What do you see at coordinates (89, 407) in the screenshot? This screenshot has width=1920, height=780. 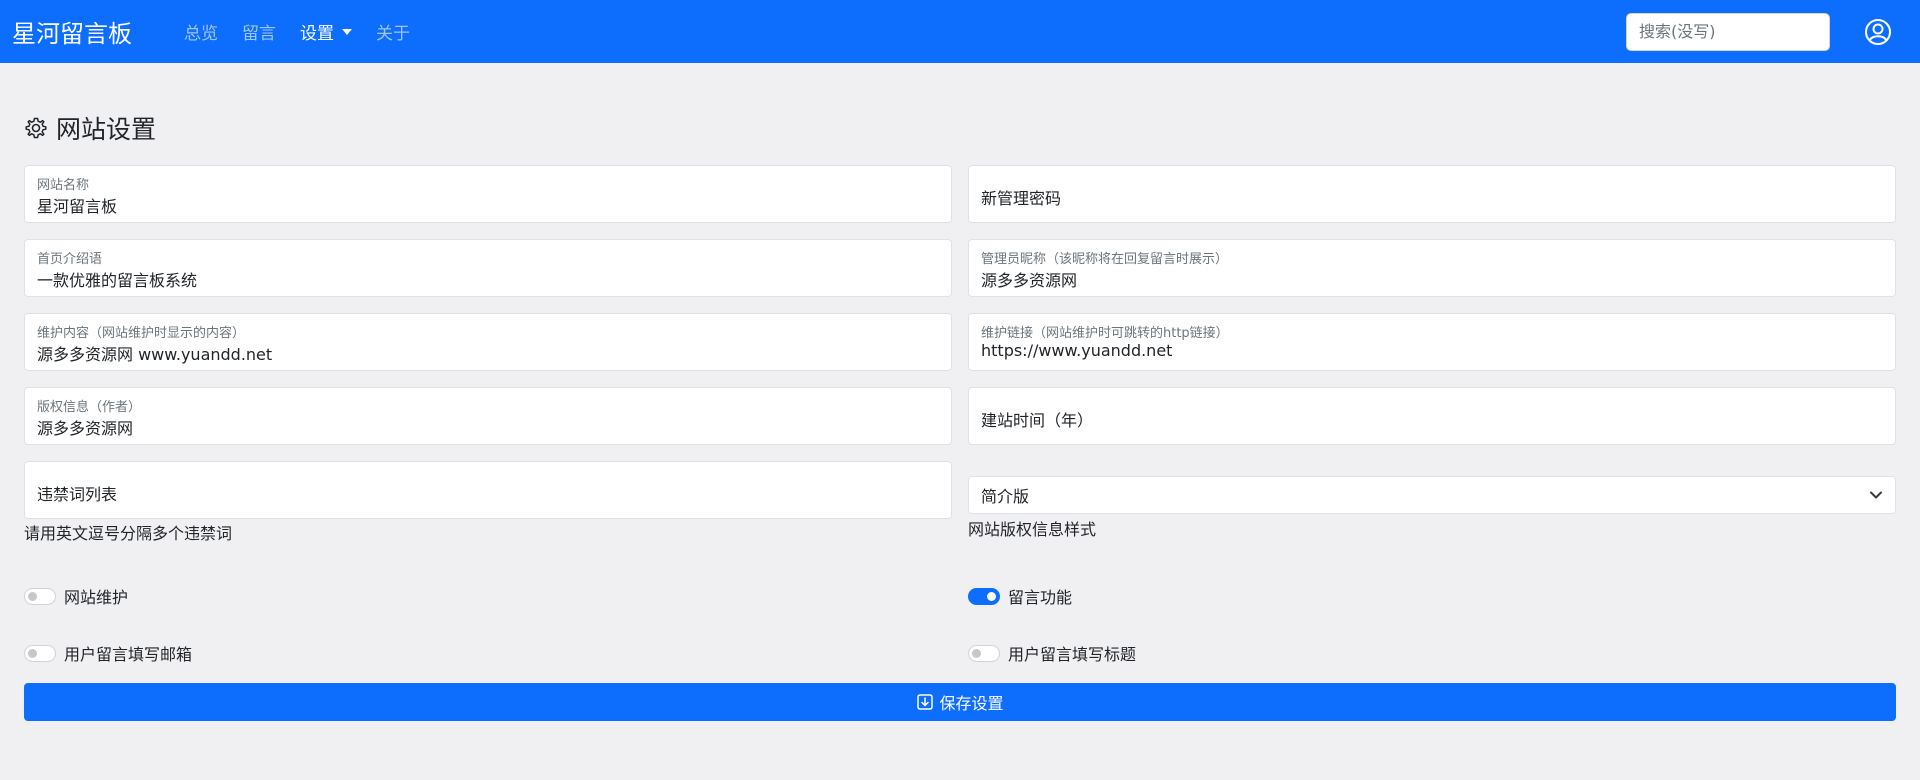 I see `copyright-label: 版权信息（作者）` at bounding box center [89, 407].